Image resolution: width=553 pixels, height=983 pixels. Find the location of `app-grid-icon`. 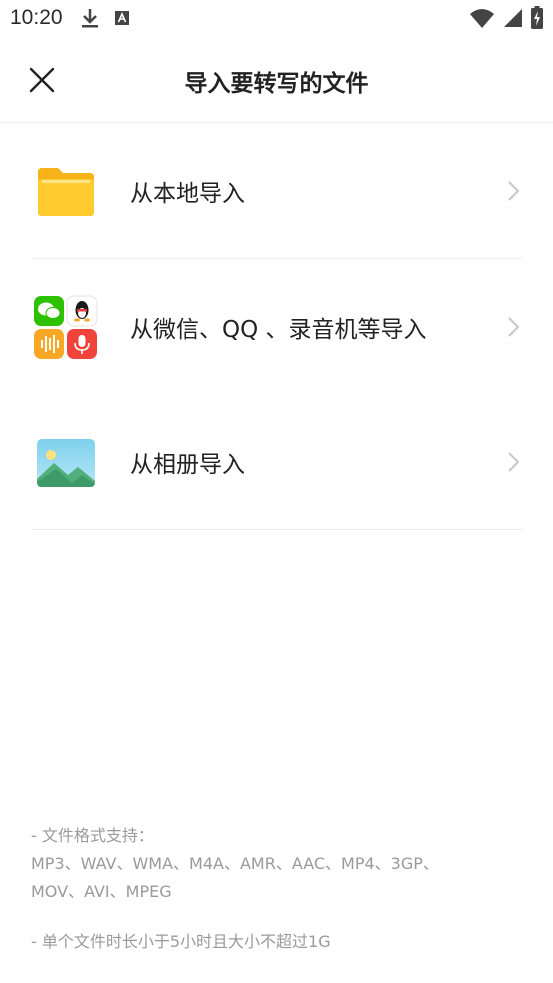

app-grid-icon is located at coordinates (65, 327).